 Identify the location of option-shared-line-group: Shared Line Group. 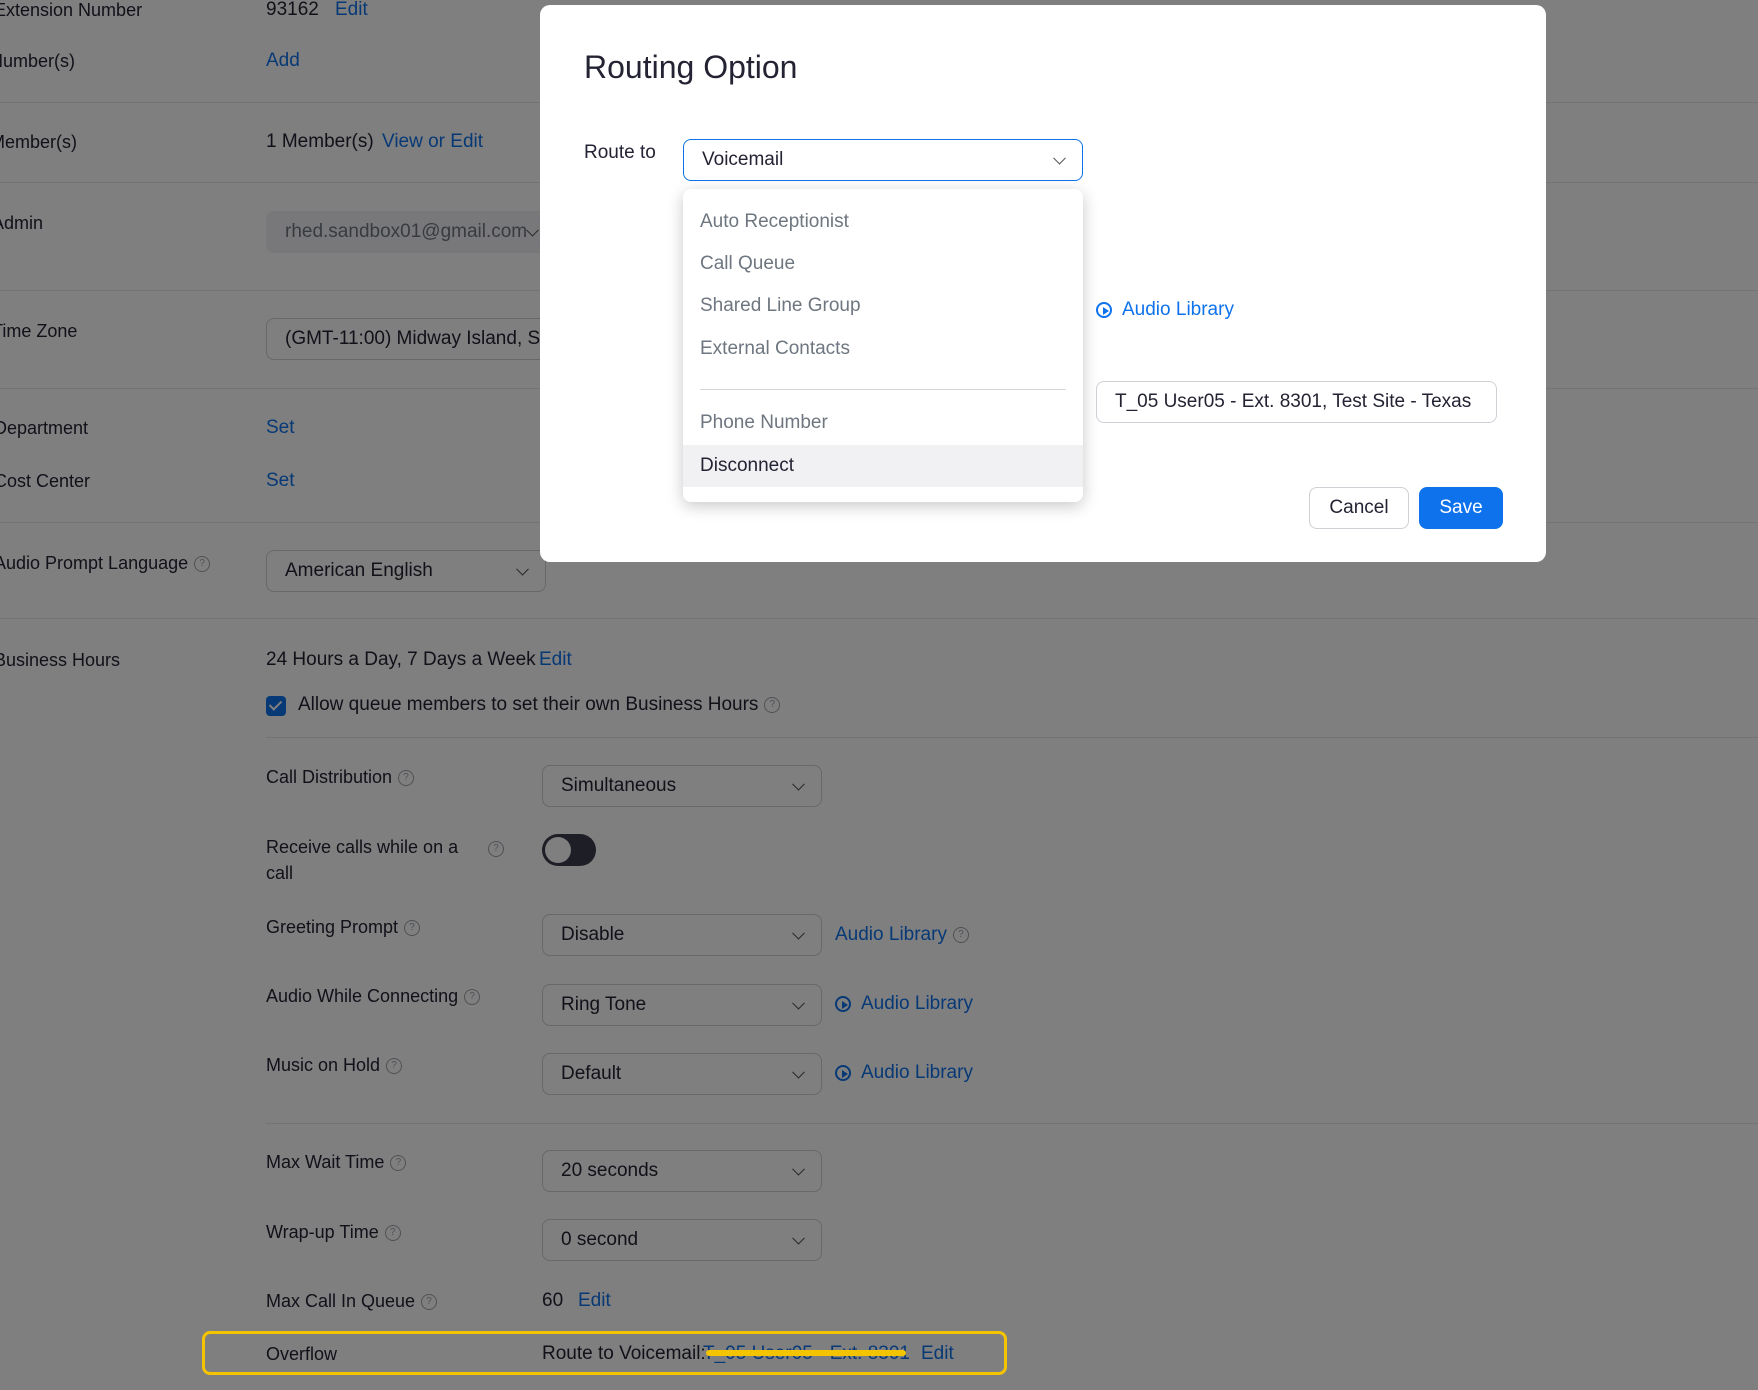
(883, 306).